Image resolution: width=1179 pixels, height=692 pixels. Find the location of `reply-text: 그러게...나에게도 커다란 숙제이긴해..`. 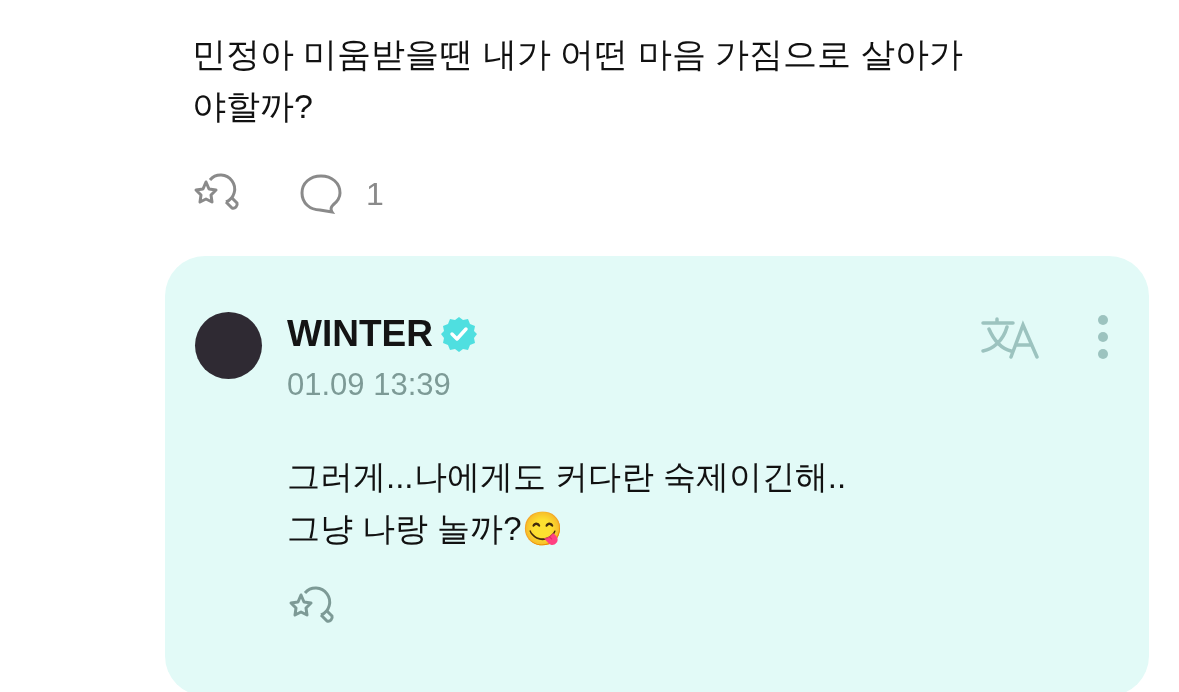

reply-text: 그러게...나에게도 커다란 숙제이긴해.. is located at coordinates (567, 476).